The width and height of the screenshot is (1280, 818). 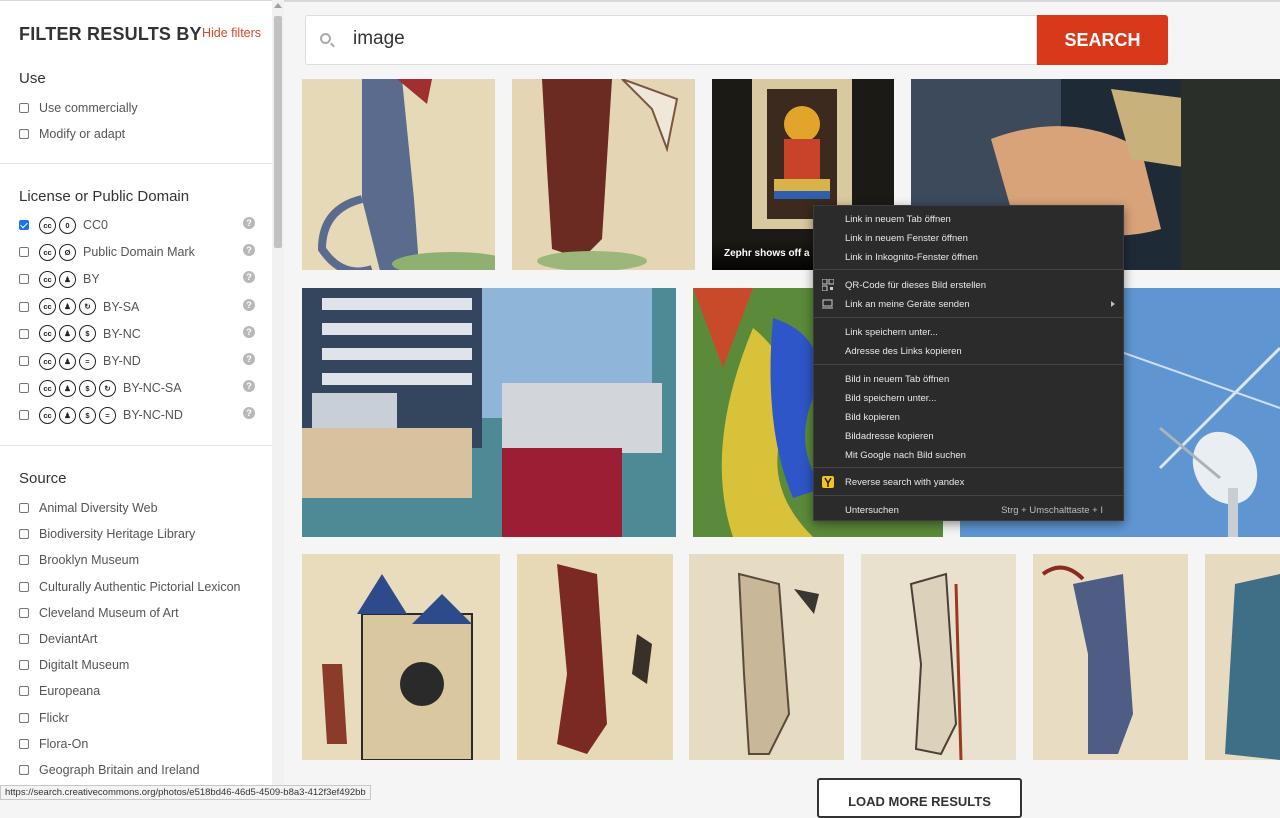 I want to click on result-image-manuscript-teal-beast, so click(x=1242, y=657).